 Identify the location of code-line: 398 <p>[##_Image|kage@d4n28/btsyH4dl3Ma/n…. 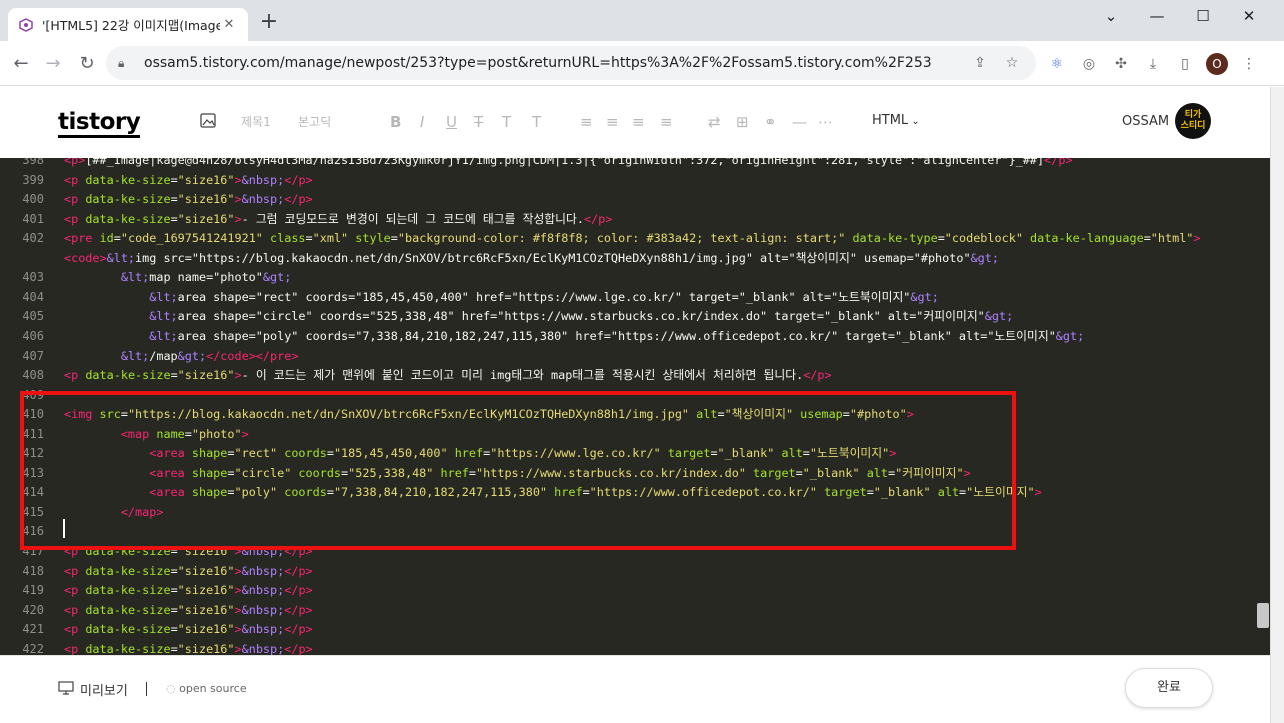
(627, 164).